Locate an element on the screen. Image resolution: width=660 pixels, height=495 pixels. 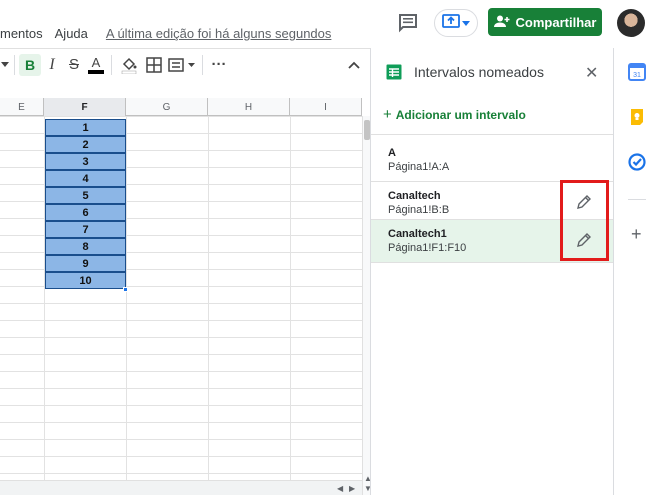
scroll-right-icon: ▶ is located at coordinates (352, 488).